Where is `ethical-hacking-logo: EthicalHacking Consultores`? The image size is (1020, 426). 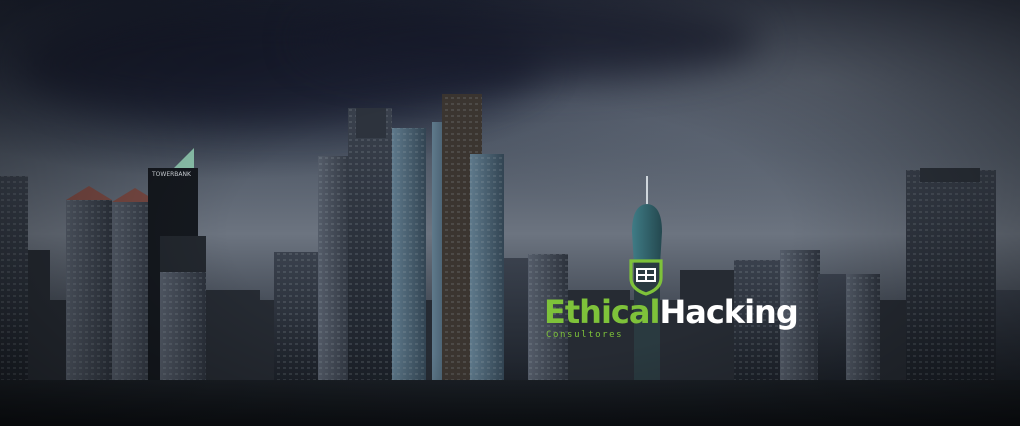 ethical-hacking-logo: EthicalHacking Consultores is located at coordinates (671, 303).